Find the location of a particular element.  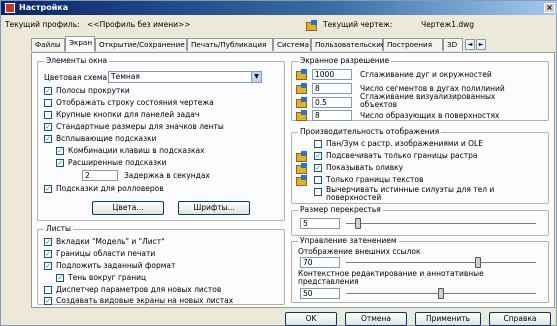

true-silhouettes-checkbox is located at coordinates (318, 192).